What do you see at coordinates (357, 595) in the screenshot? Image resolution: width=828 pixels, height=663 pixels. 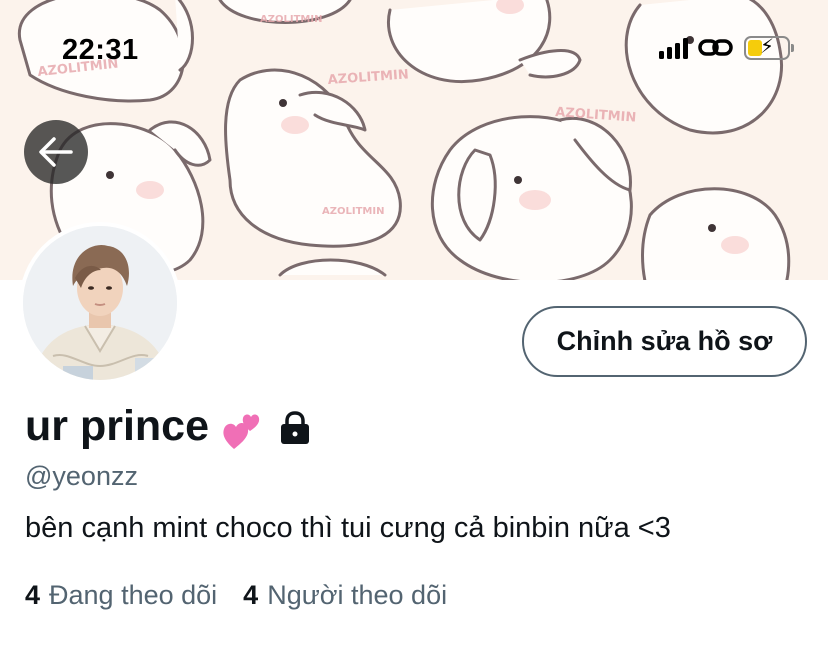 I see `followers-label: Người theo dõi` at bounding box center [357, 595].